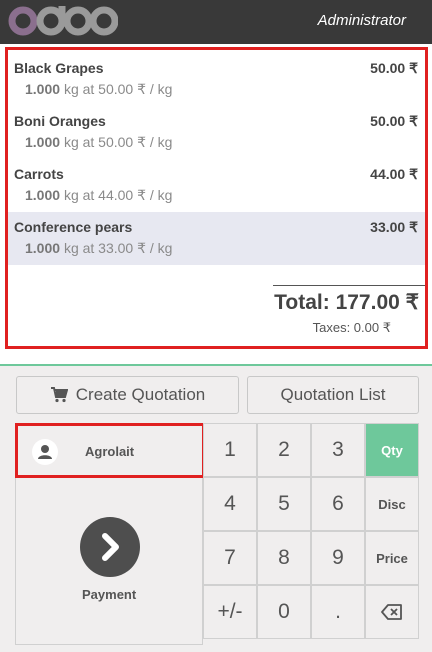 The height and width of the screenshot is (652, 432). I want to click on user-icon, so click(45, 452).